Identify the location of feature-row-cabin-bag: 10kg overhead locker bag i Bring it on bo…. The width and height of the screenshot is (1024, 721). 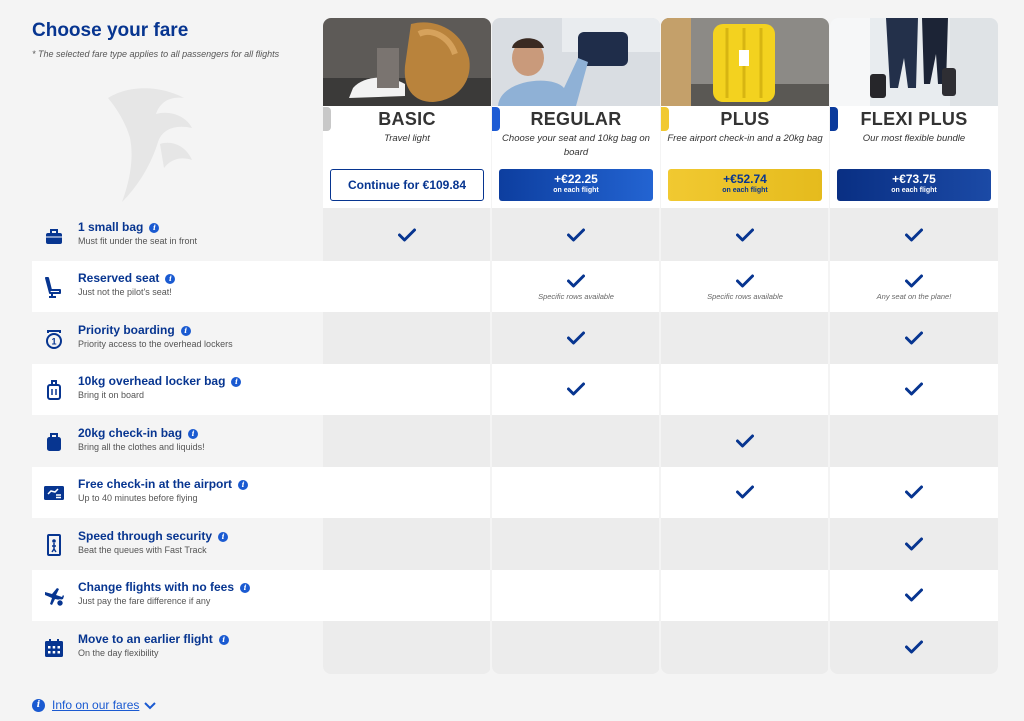
(177, 389).